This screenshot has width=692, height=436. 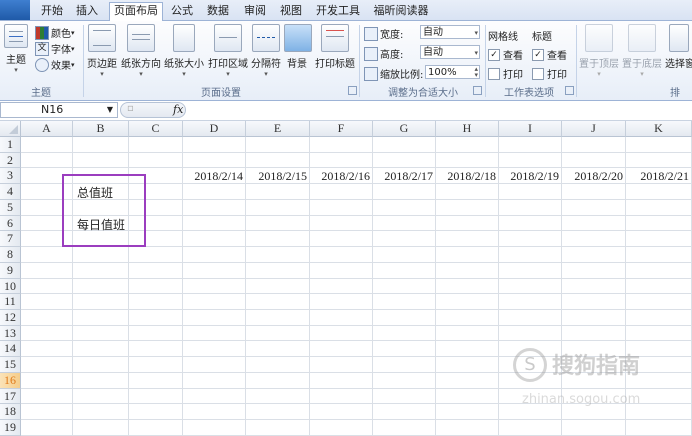 I want to click on row-header-14: 14, so click(x=10, y=349).